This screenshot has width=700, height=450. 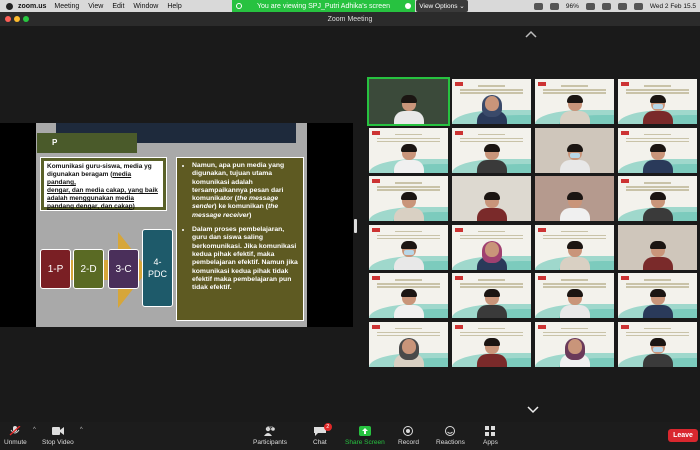 What do you see at coordinates (673, 6) in the screenshot?
I see `clock-text: Wed 2 Feb 15.5` at bounding box center [673, 6].